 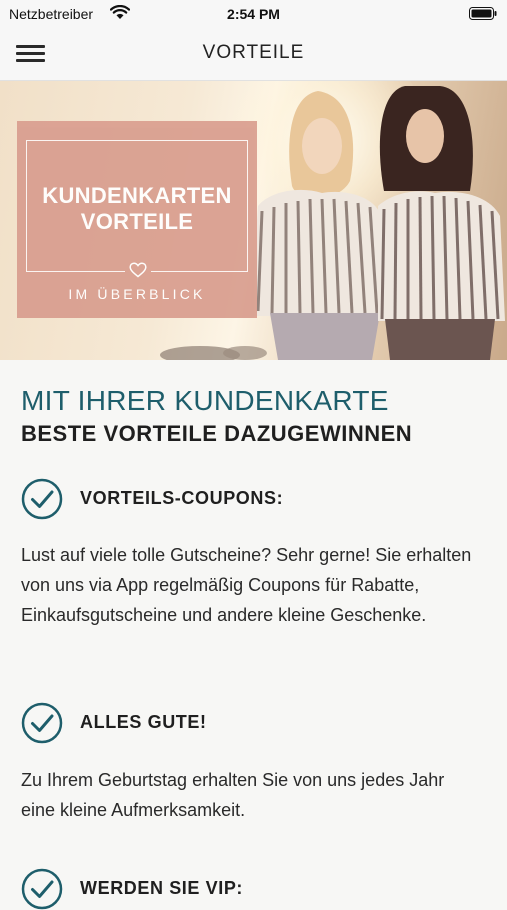 I want to click on status-bar: Netzbetreiber 2:54 PM, so click(x=253, y=14).